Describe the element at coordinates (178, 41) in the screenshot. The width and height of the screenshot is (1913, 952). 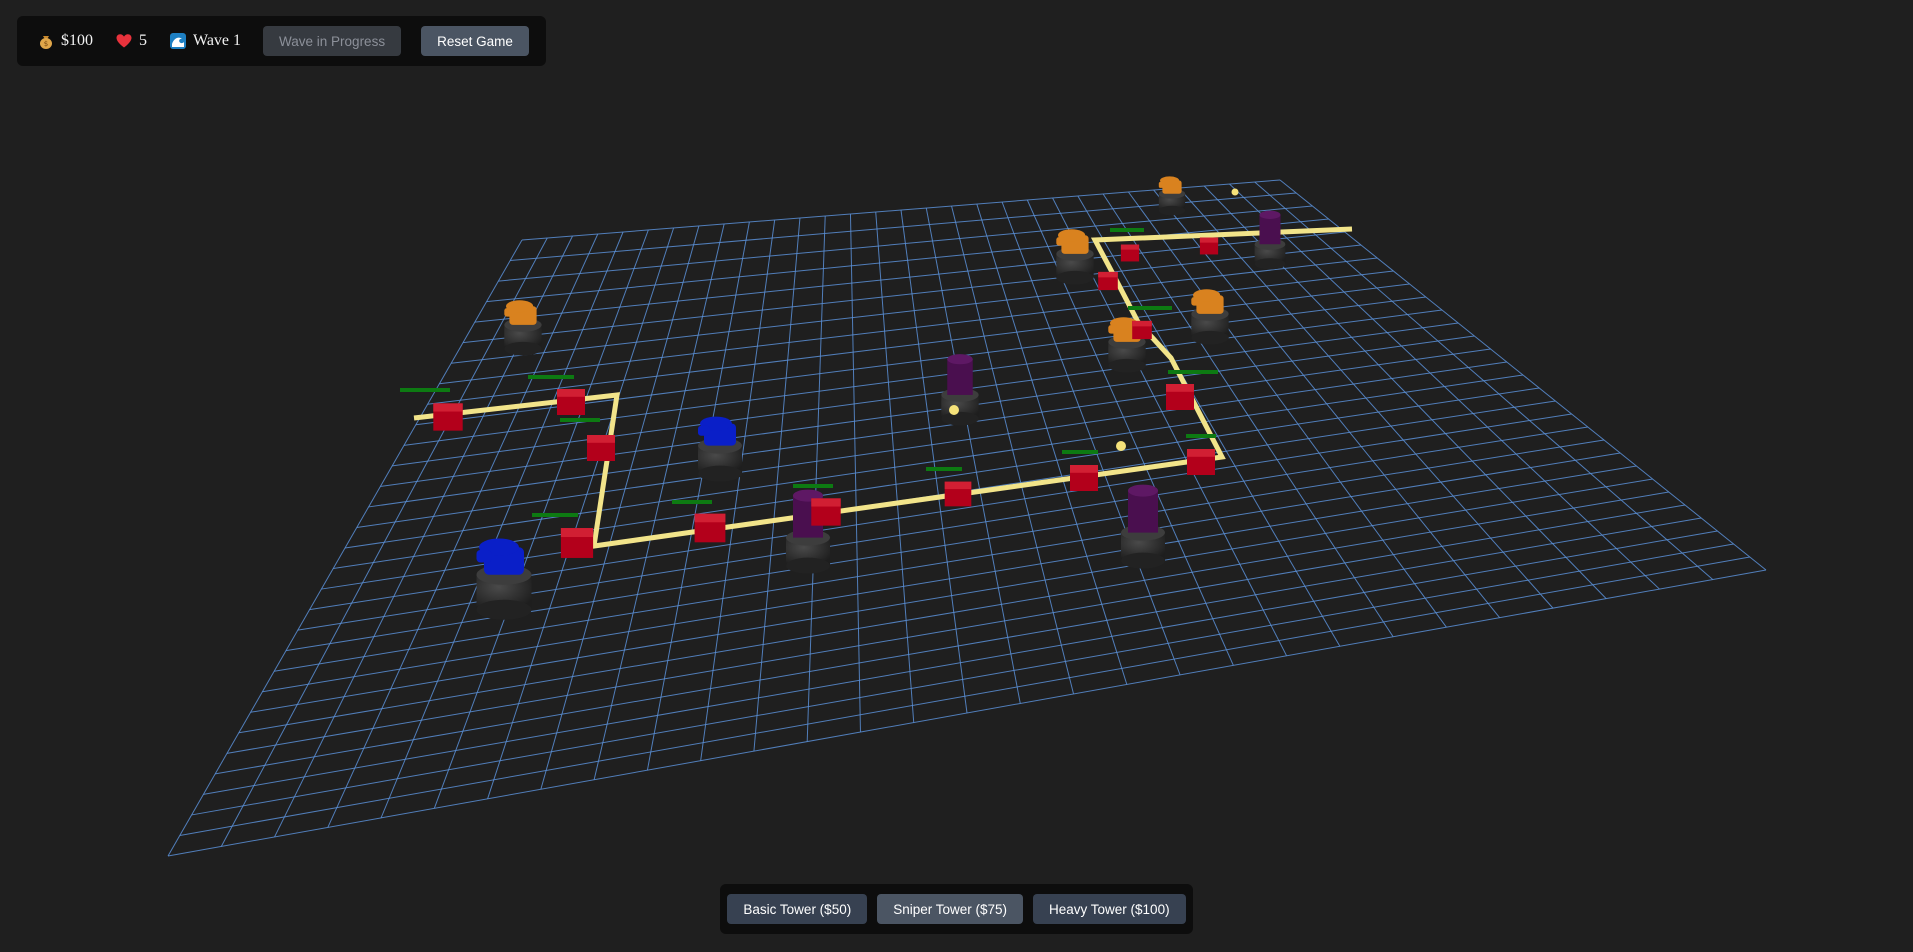
I see `wave-icon` at that location.